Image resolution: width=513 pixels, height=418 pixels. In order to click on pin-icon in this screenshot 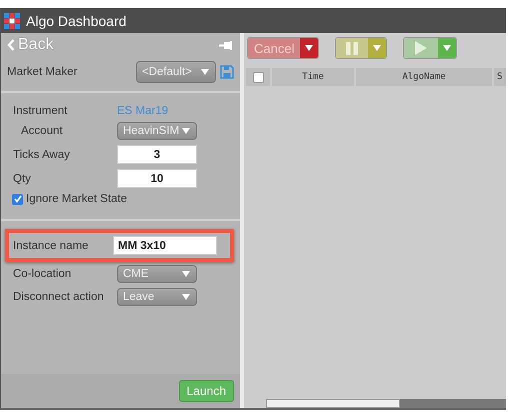, I will do `click(225, 45)`.